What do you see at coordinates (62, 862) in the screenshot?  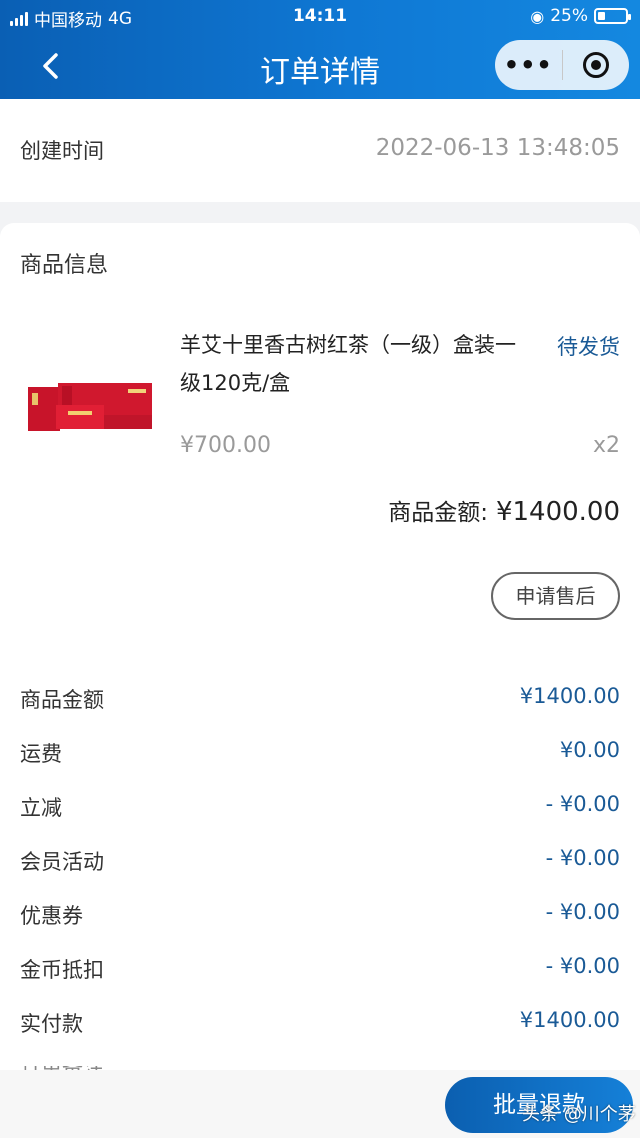 I see `summary-label: 会员活动` at bounding box center [62, 862].